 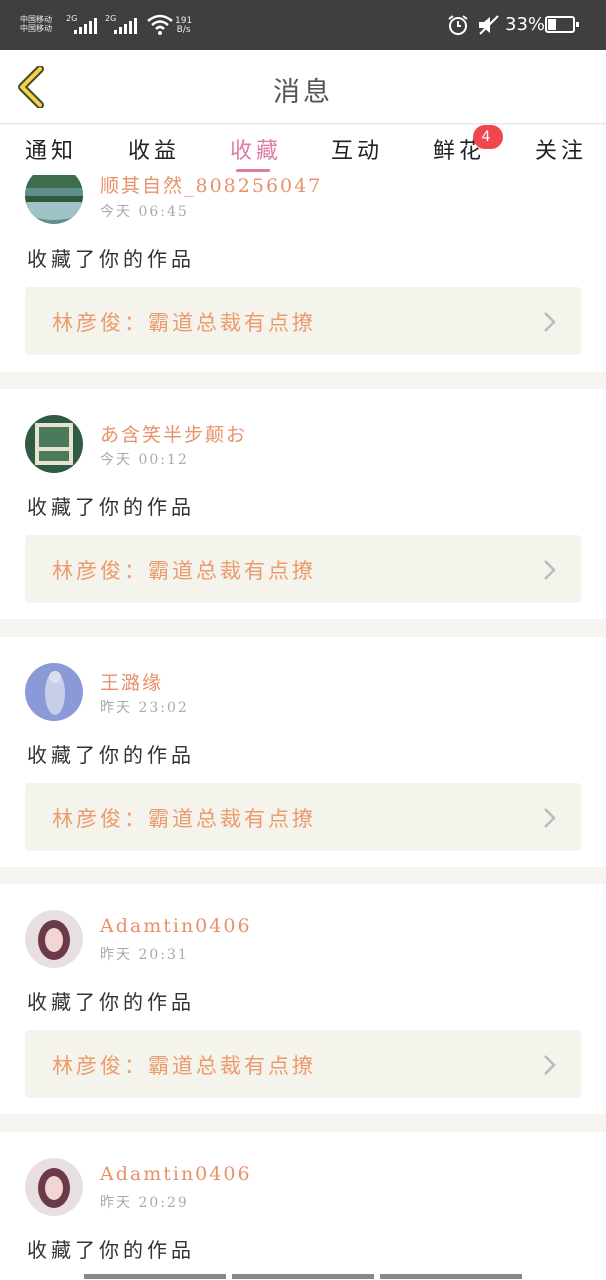 I want to click on tab-interactions: 互动, so click(x=357, y=149).